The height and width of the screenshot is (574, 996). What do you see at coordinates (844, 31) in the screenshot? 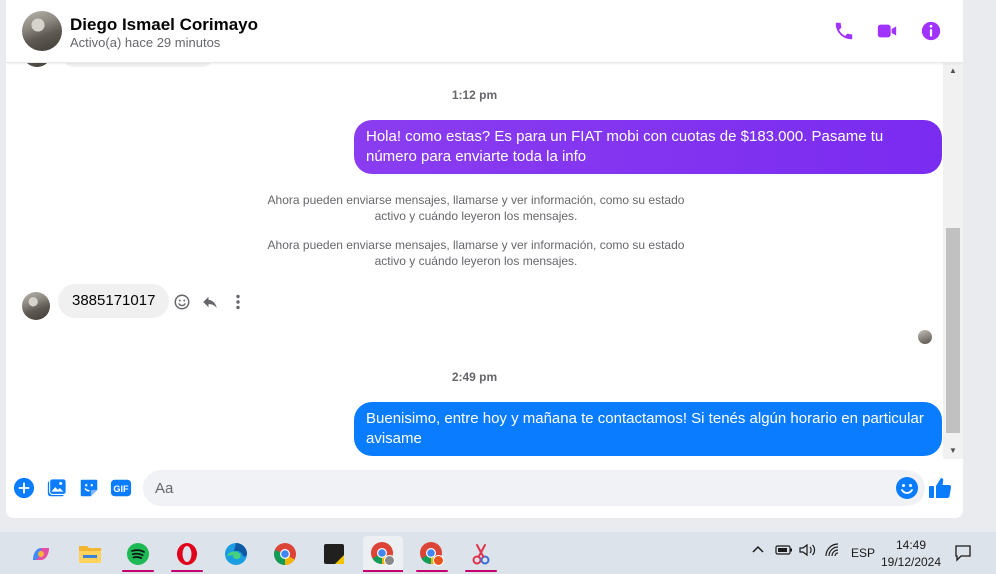
I see `phone-icon` at bounding box center [844, 31].